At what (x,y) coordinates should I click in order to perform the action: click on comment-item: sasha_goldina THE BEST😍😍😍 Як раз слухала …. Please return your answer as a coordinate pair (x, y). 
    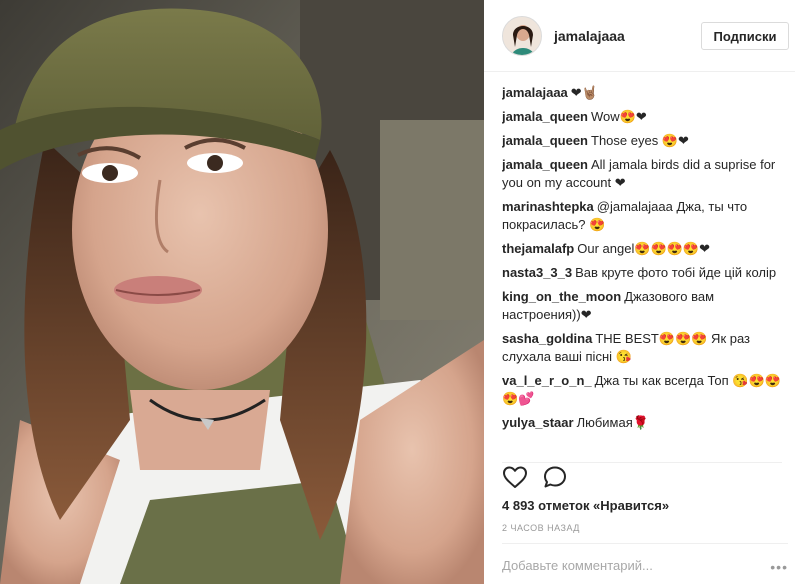
    Looking at the image, I should click on (644, 348).